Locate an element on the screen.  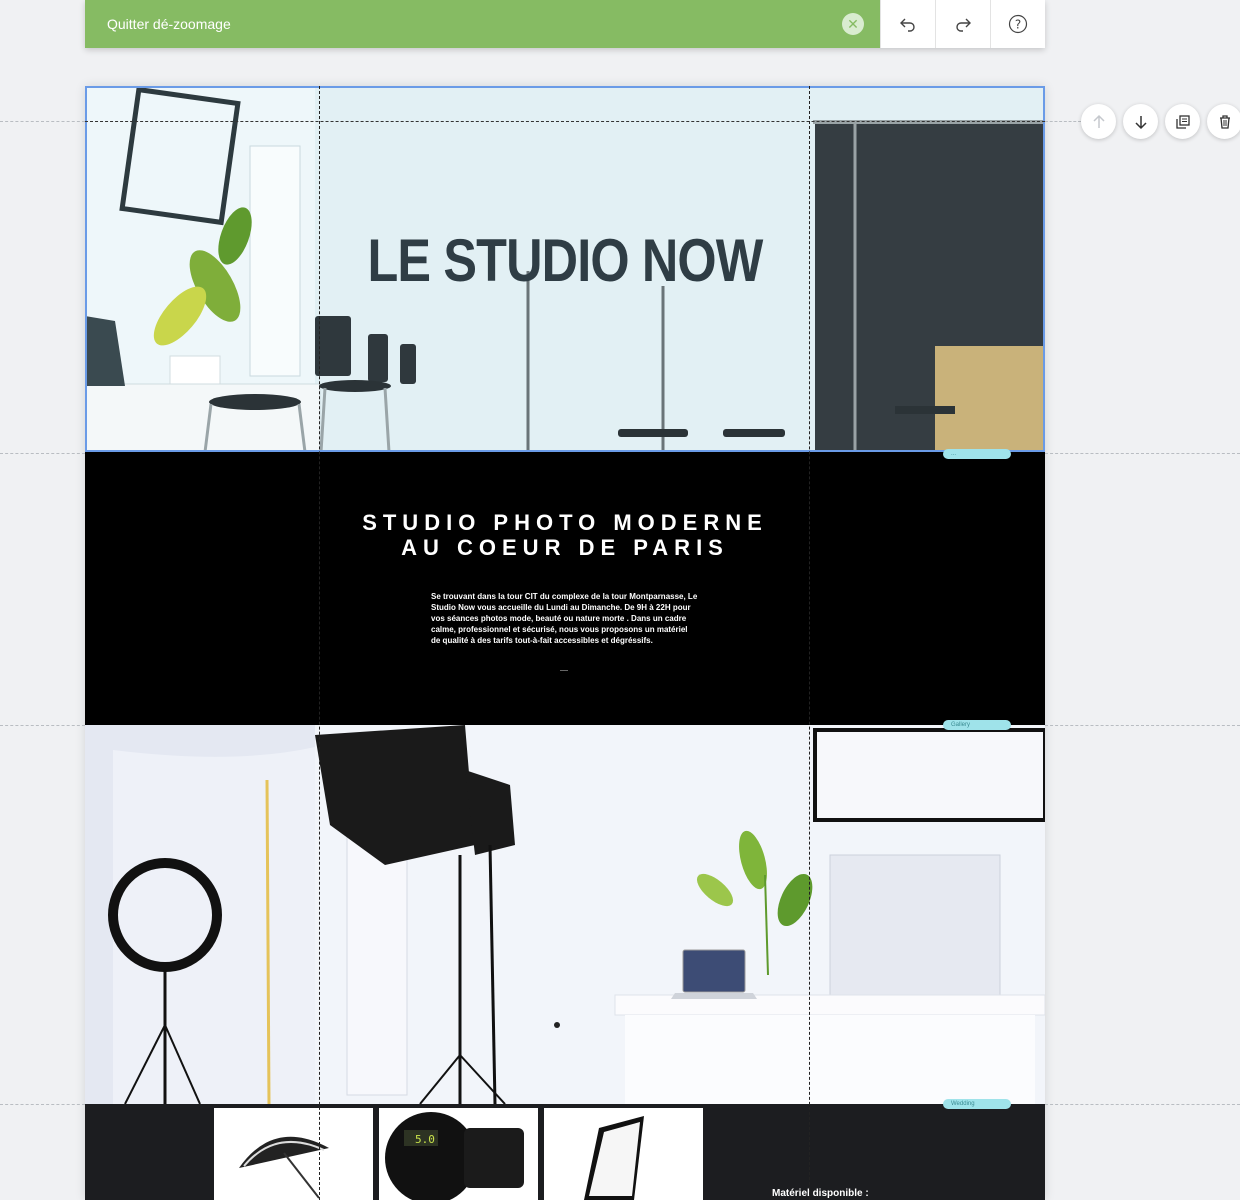
duplicate-button is located at coordinates (1182, 121).